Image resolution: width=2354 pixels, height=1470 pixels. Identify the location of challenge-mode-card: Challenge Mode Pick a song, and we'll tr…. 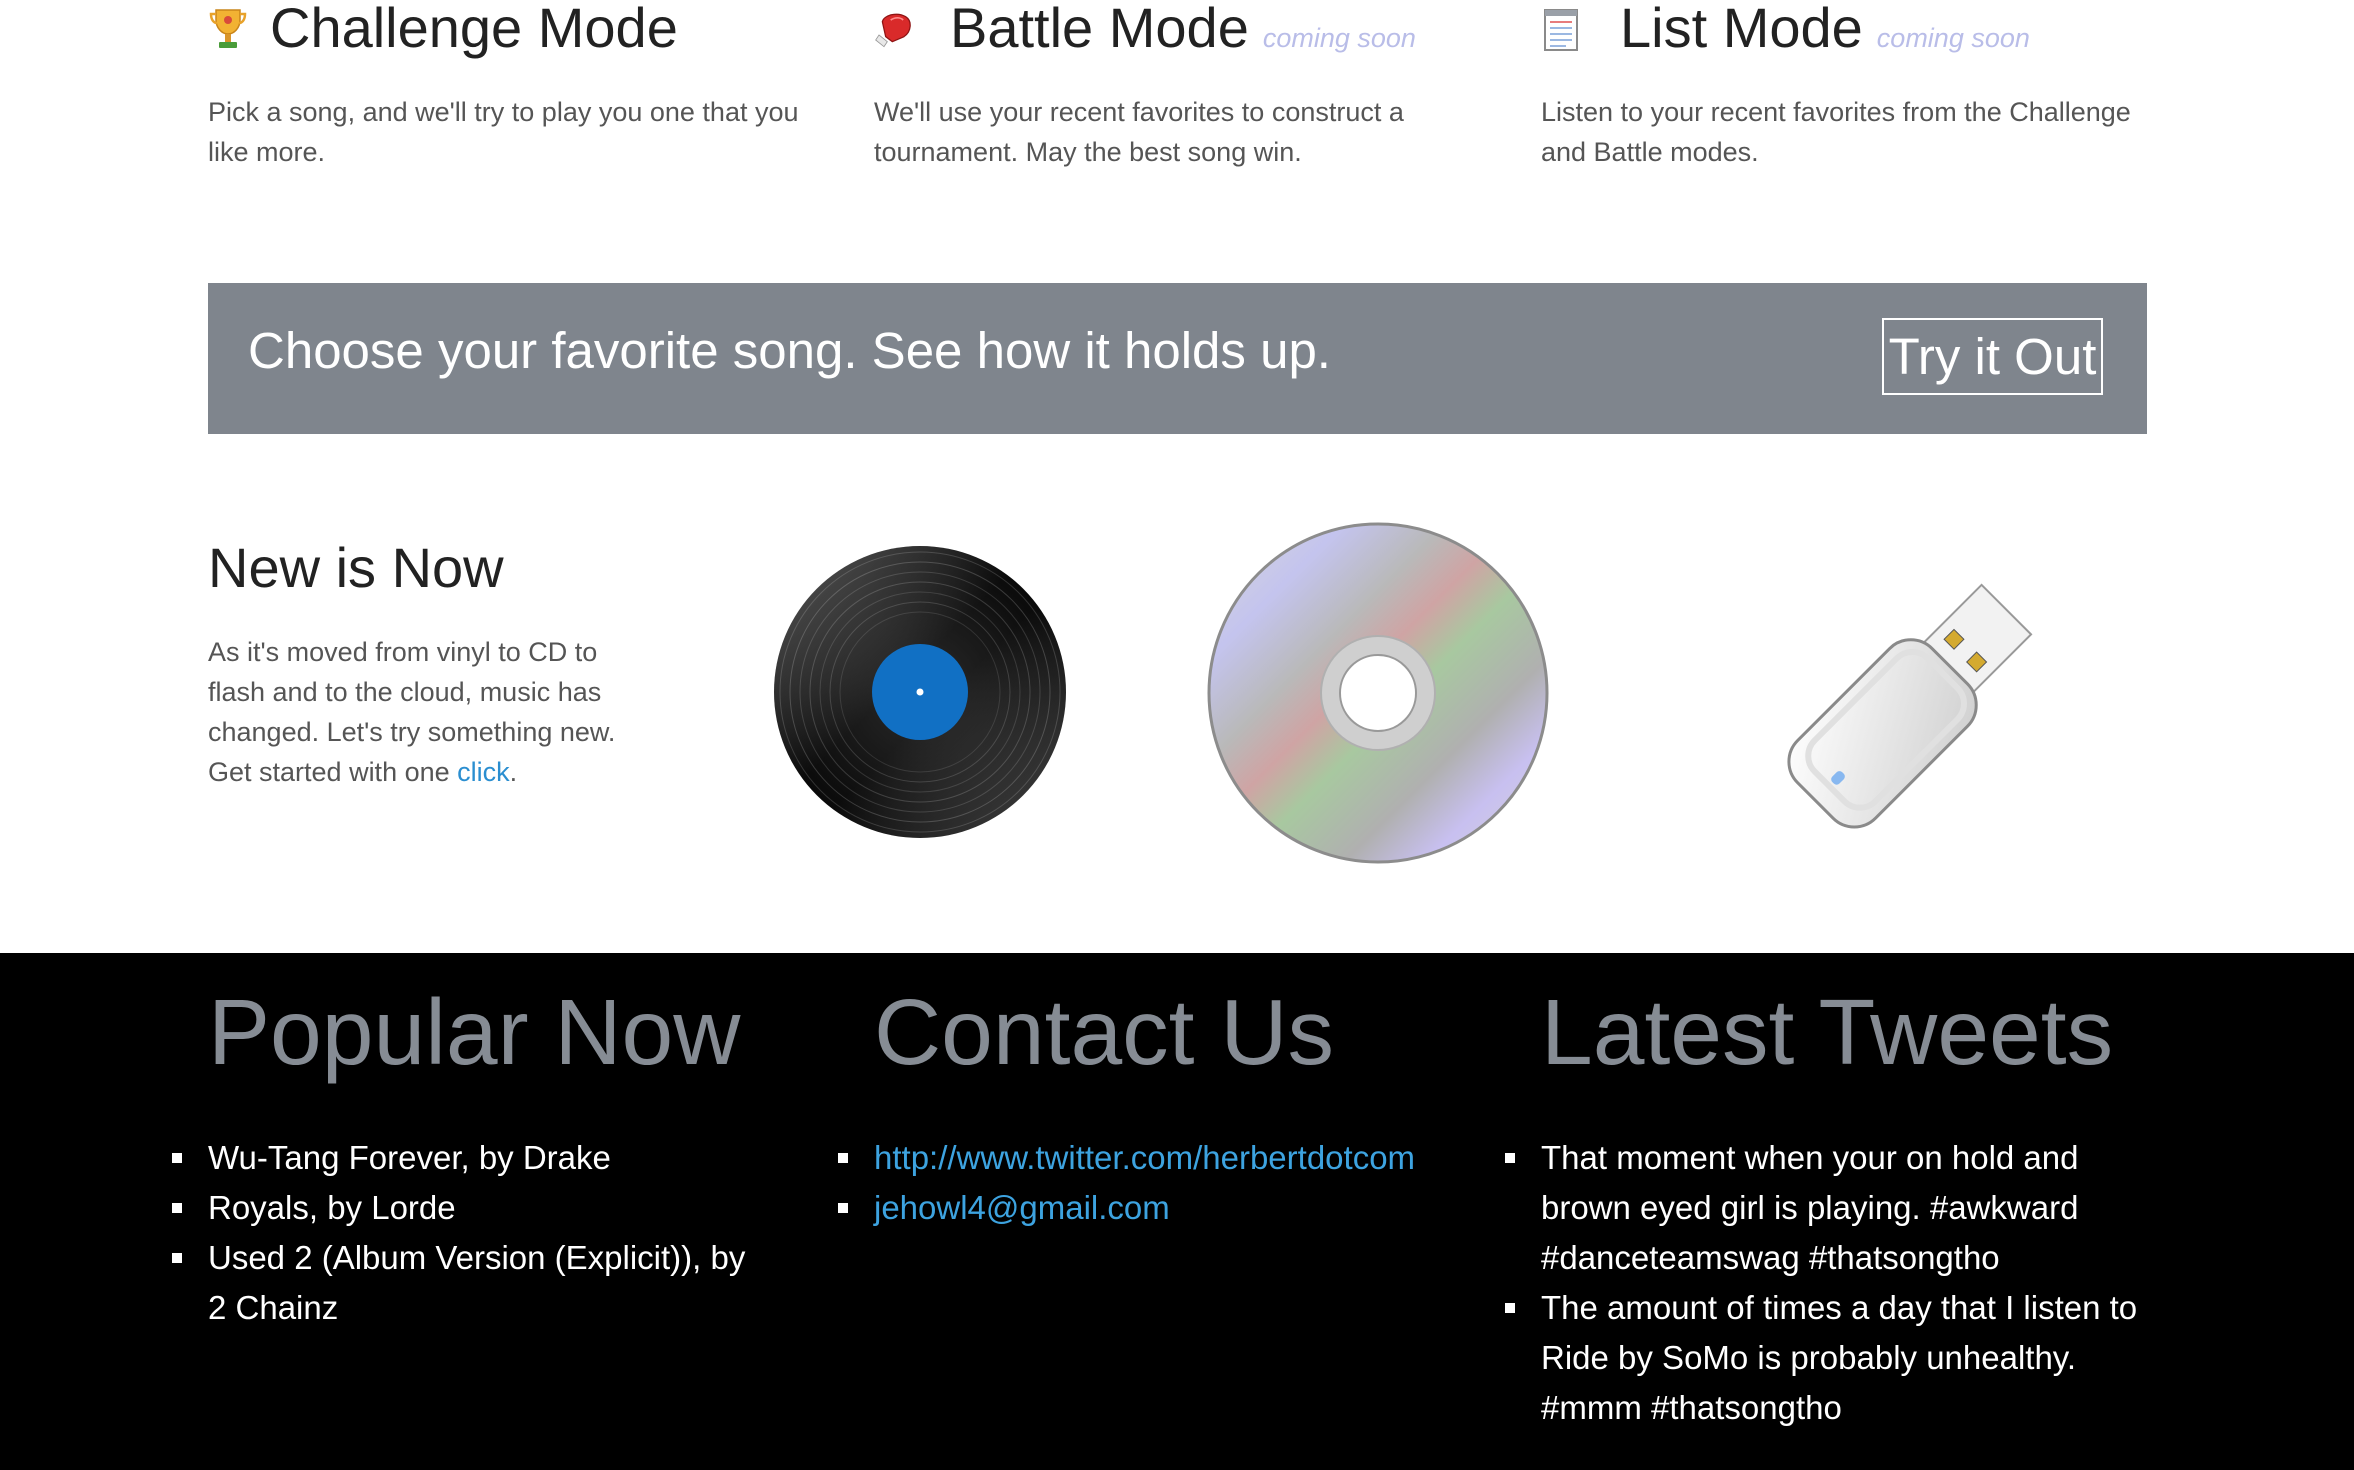
(508, 83).